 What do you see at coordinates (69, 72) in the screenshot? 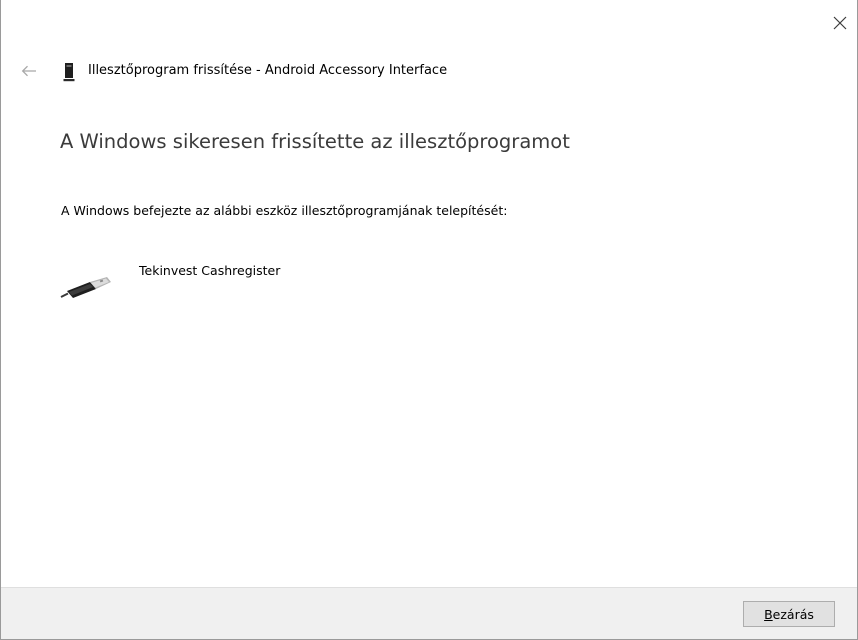
I see `device-icon` at bounding box center [69, 72].